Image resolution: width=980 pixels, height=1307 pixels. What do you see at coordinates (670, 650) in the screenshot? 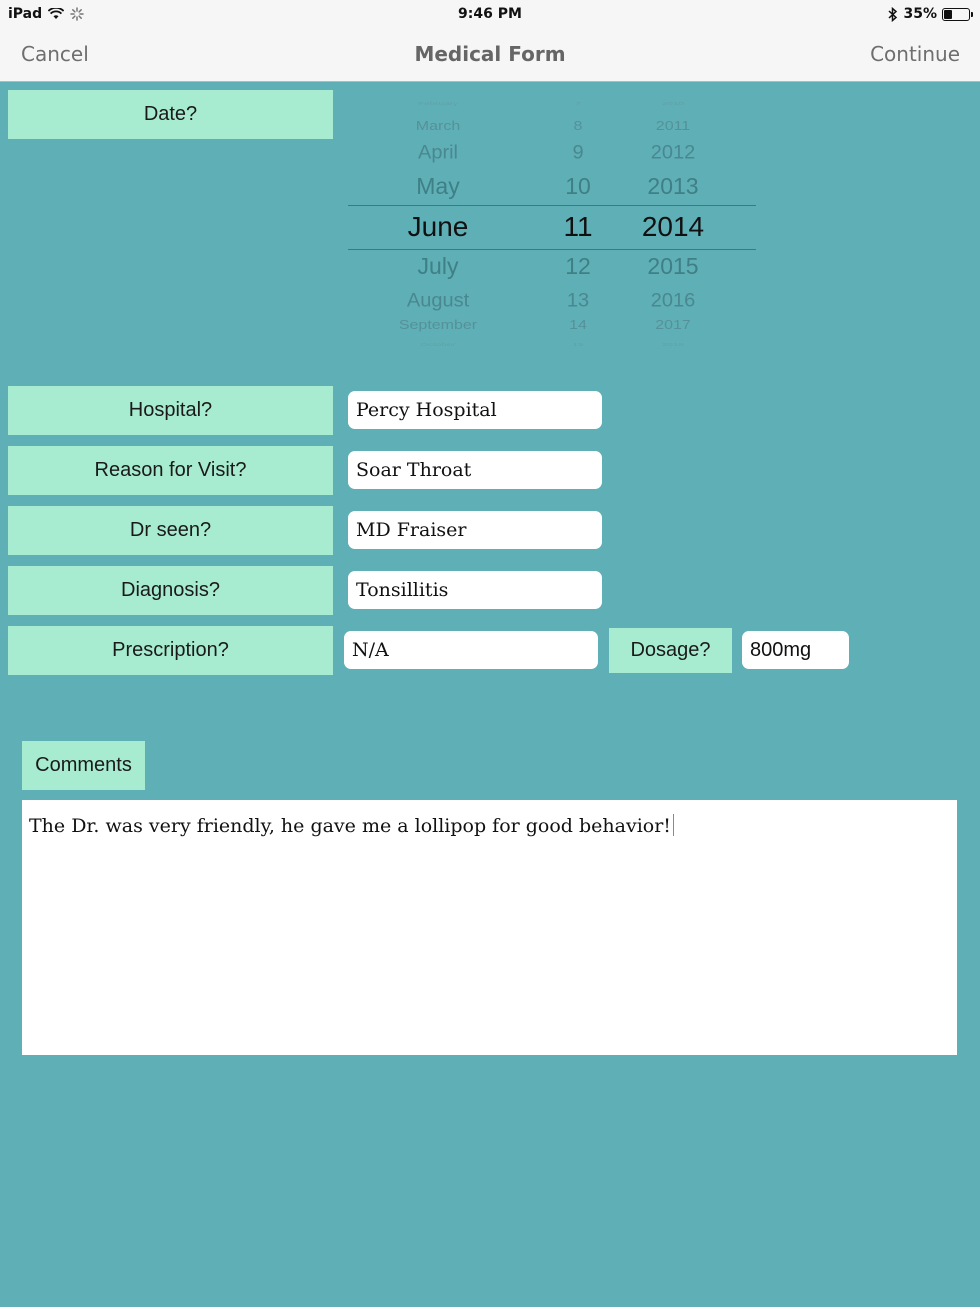
I see `dosage-label: Dosage?` at bounding box center [670, 650].